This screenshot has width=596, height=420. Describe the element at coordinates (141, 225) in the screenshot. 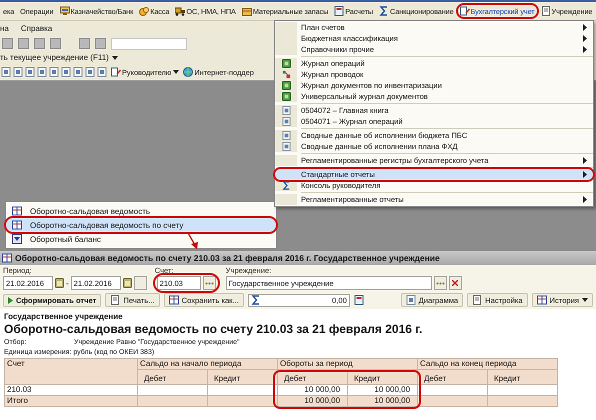

I see `menu-item: Оборотно-сальдовая ведомость по счету` at that location.